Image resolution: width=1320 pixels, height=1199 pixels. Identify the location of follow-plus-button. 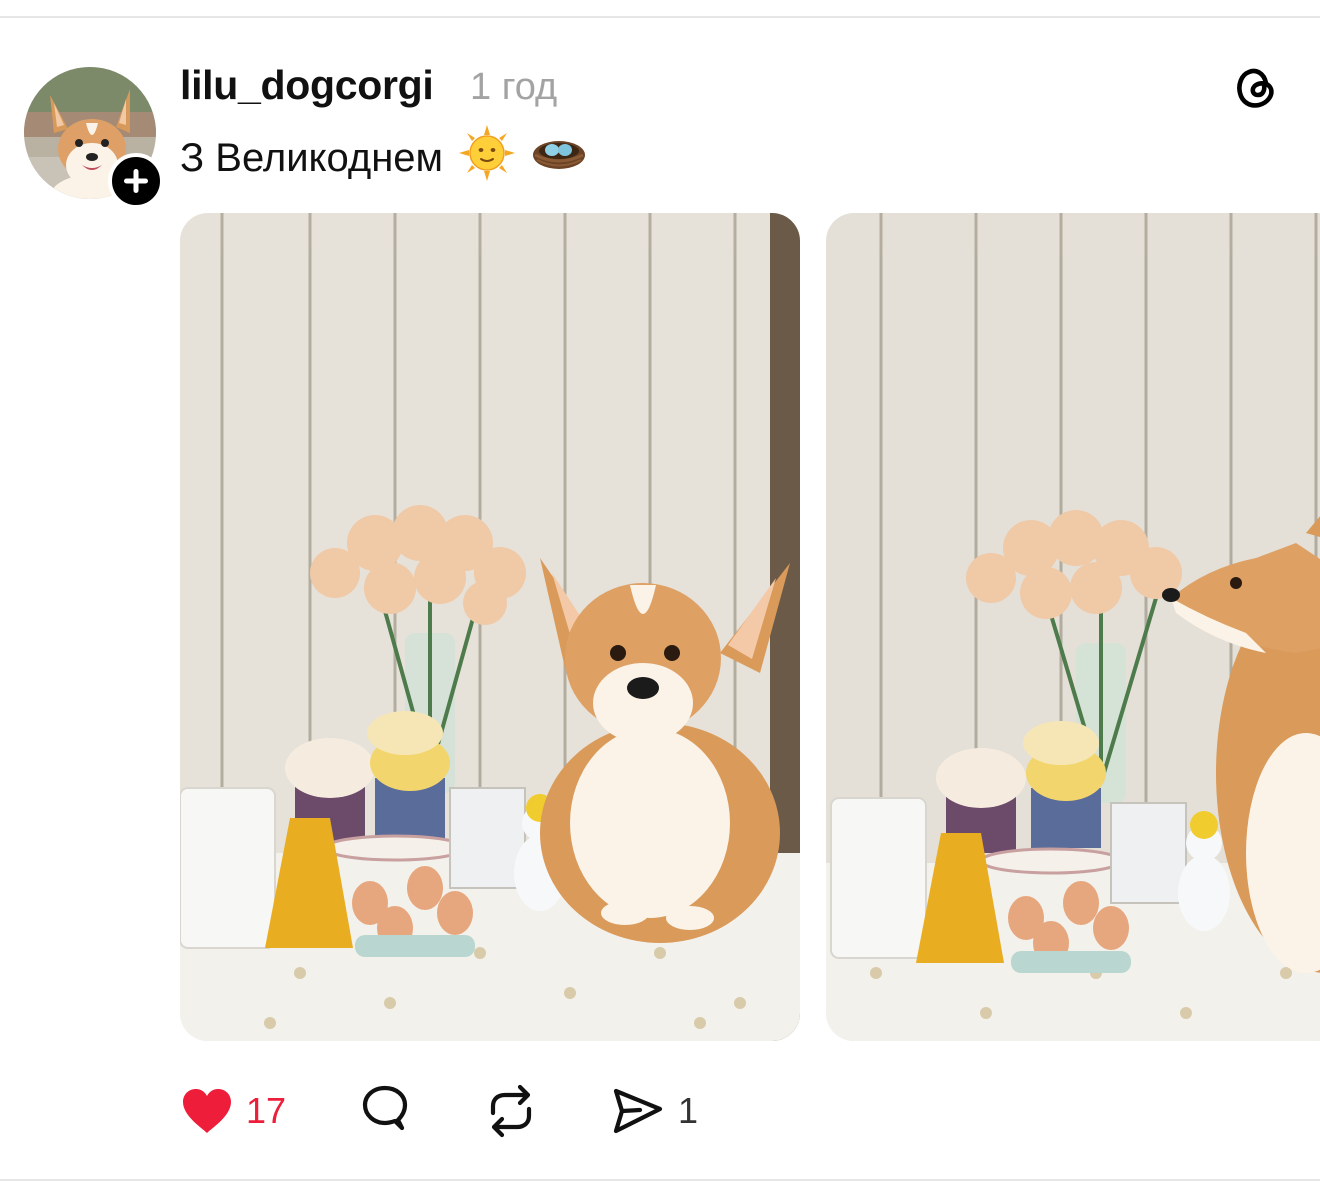
(136, 181).